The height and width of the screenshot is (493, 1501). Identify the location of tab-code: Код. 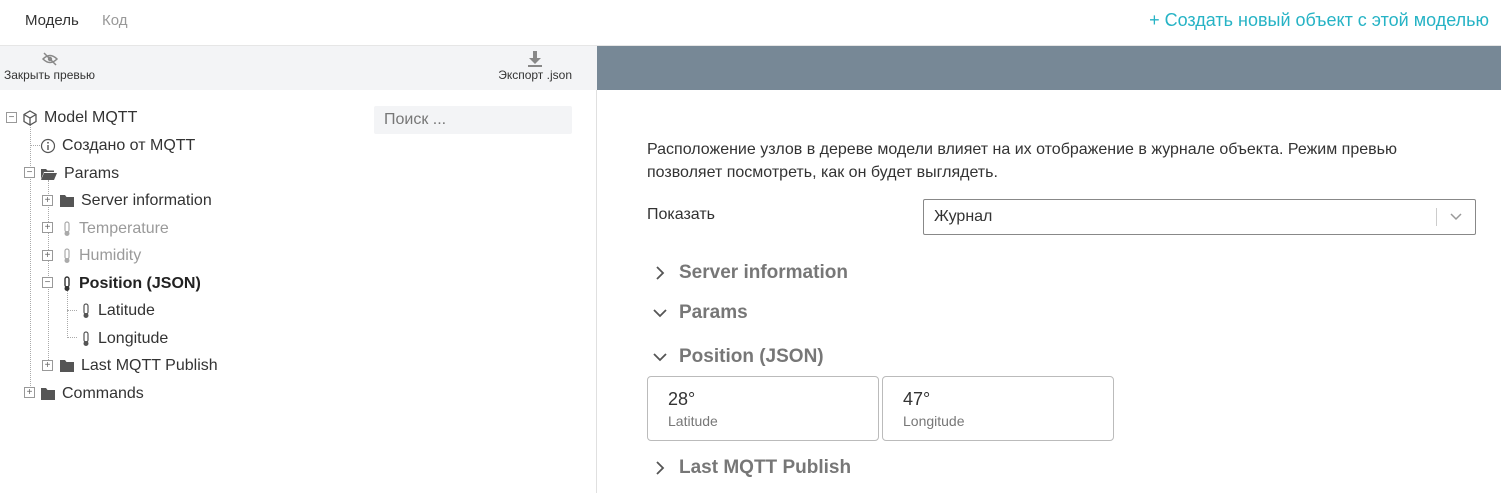
(115, 20).